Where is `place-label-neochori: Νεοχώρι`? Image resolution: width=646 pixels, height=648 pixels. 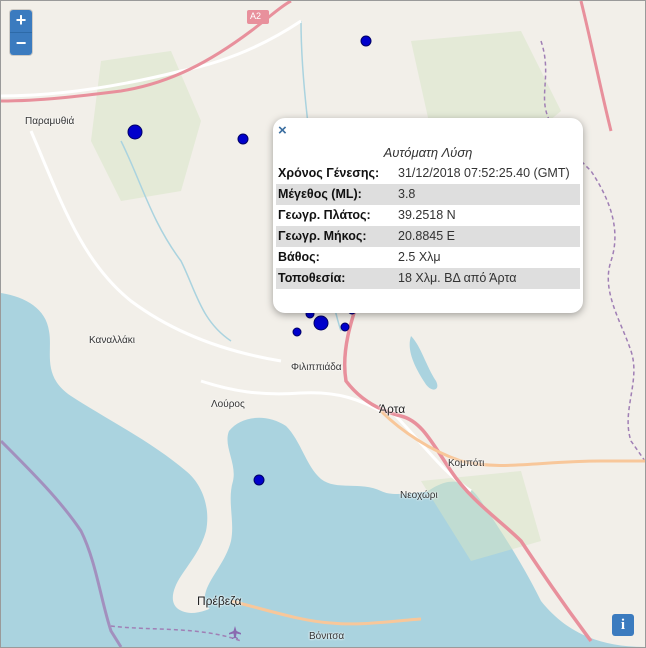 place-label-neochori: Νεοχώρι is located at coordinates (419, 495).